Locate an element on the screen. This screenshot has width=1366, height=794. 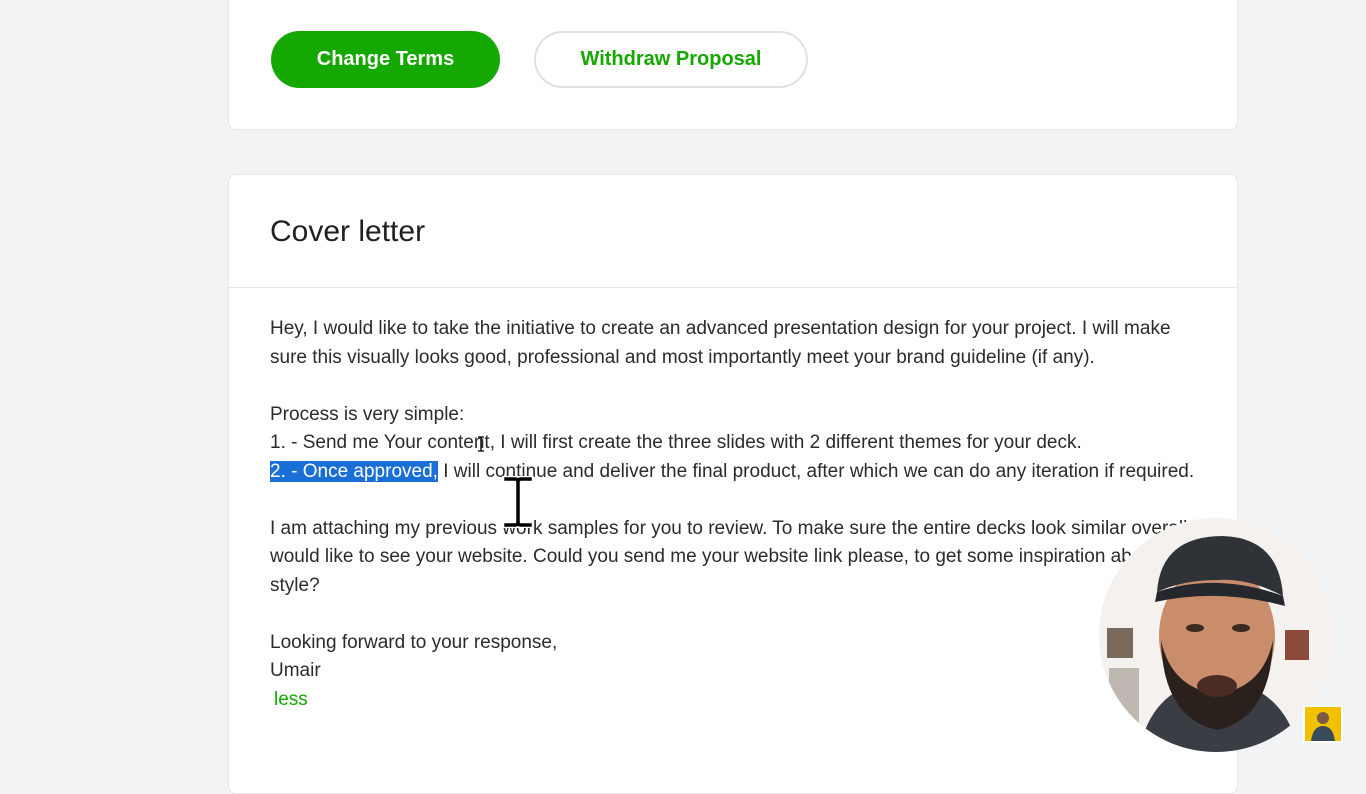
change-terms-button: Change Terms is located at coordinates (385, 59).